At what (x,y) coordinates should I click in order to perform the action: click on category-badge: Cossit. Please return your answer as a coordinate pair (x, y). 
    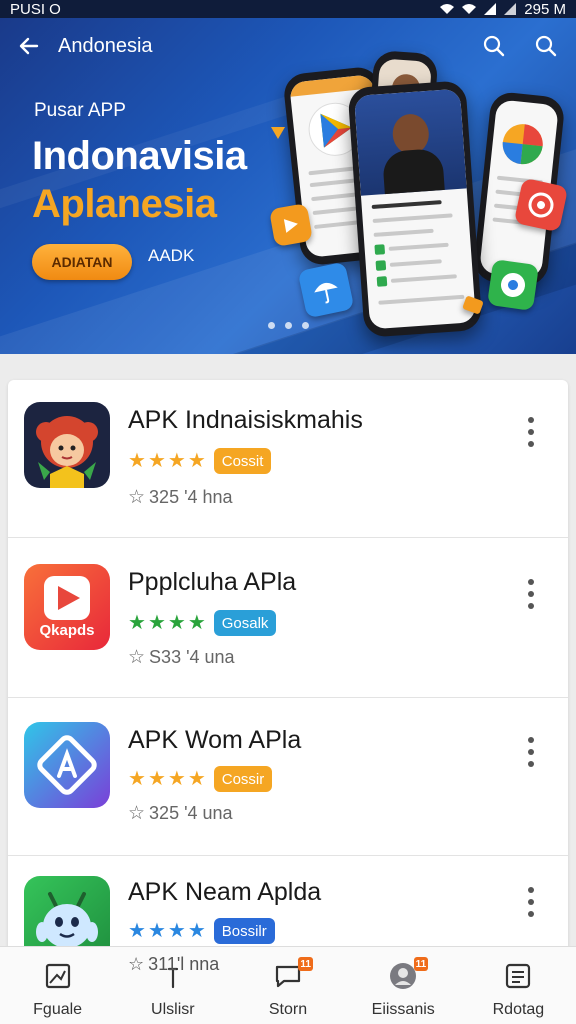
    Looking at the image, I should click on (242, 461).